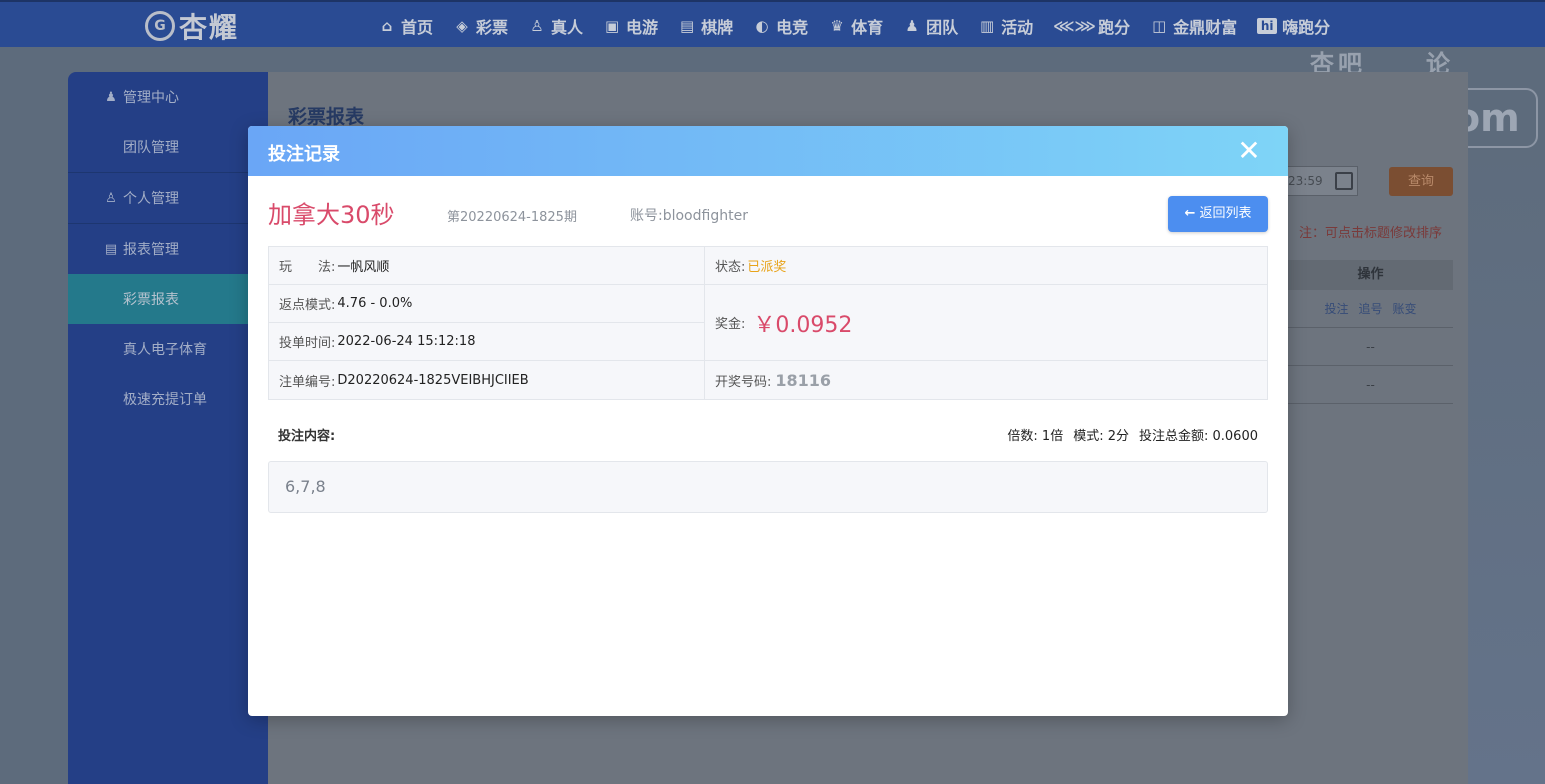 This screenshot has width=1545, height=784. I want to click on sidebar-item-lottery-report: 彩票报表, so click(168, 299).